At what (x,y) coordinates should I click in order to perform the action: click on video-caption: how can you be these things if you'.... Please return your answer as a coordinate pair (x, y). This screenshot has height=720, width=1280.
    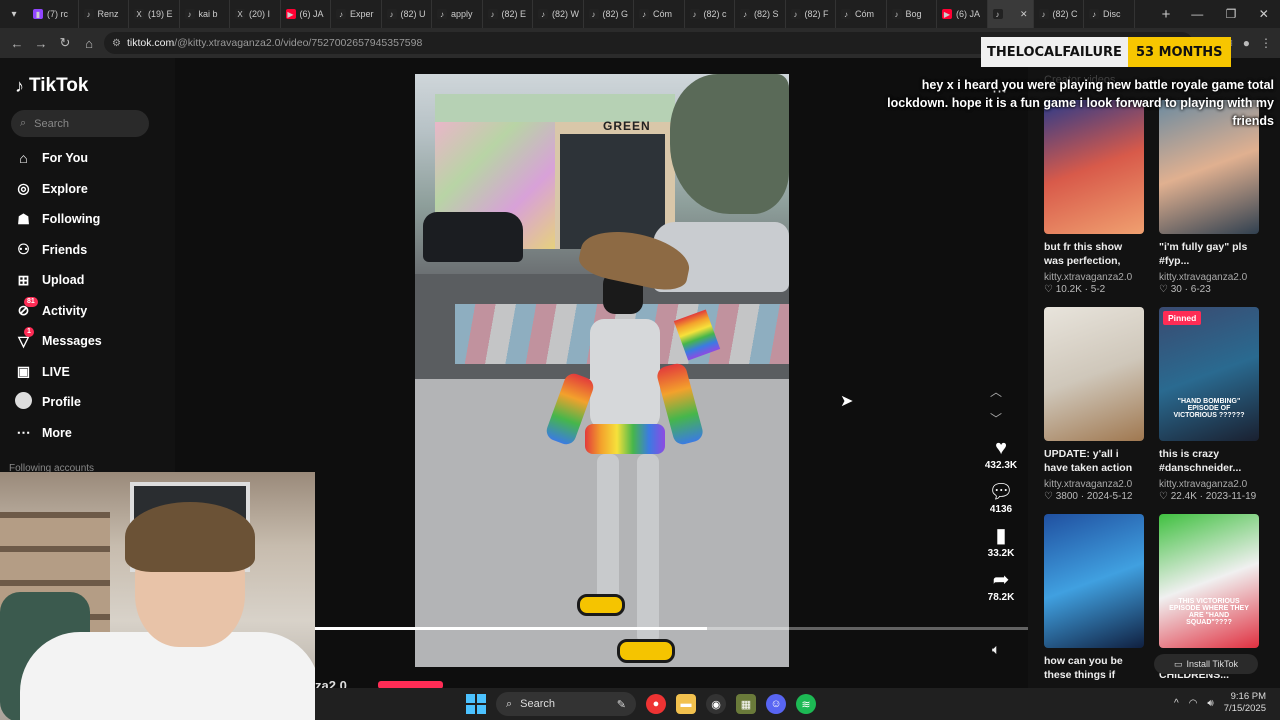
    Looking at the image, I should click on (1094, 669).